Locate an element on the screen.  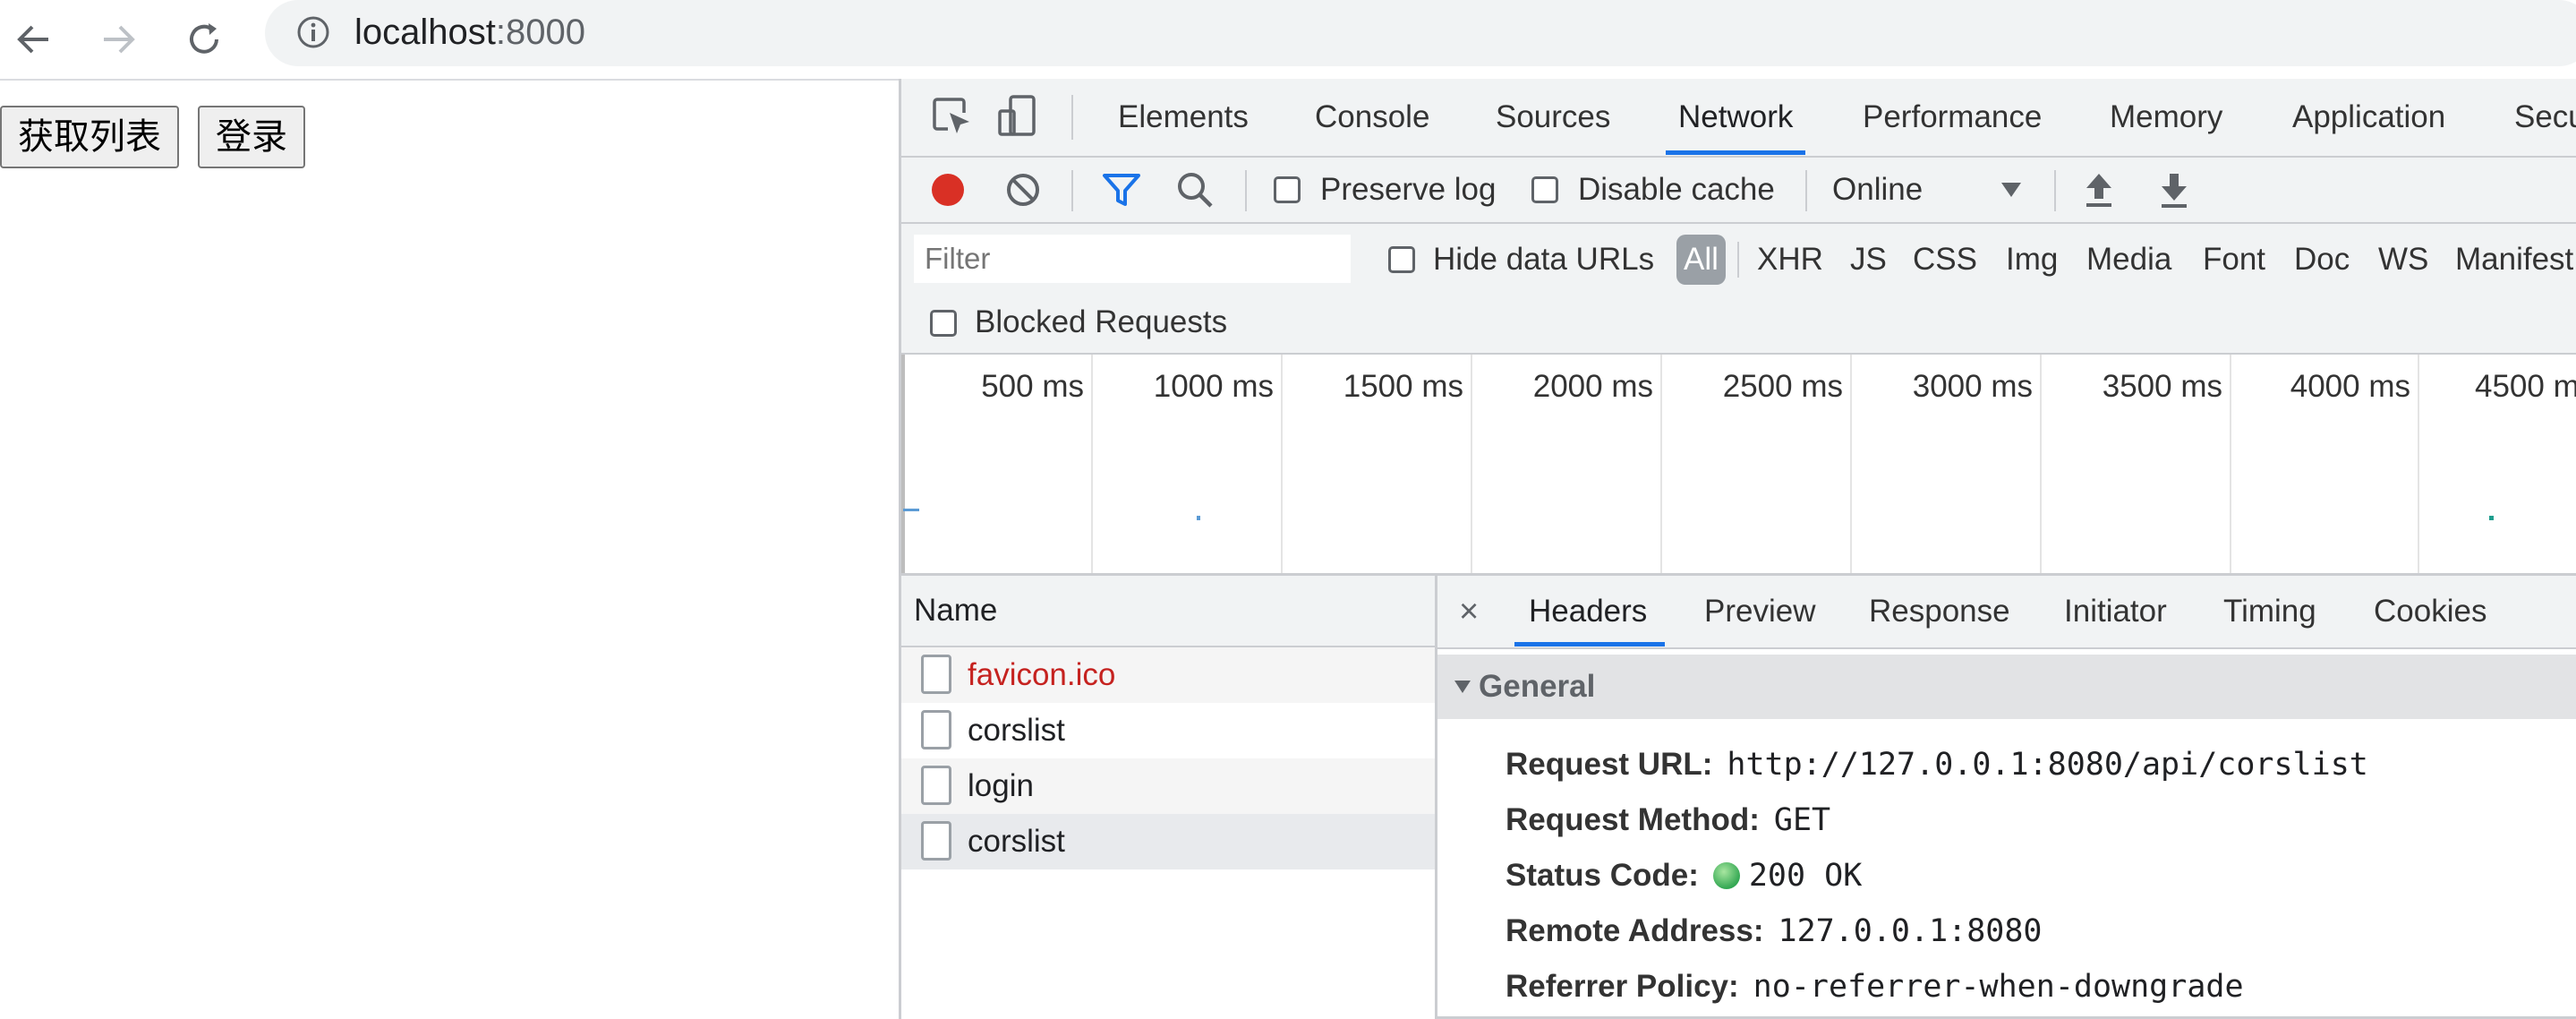
tab-initiator: Initiator is located at coordinates (2115, 612).